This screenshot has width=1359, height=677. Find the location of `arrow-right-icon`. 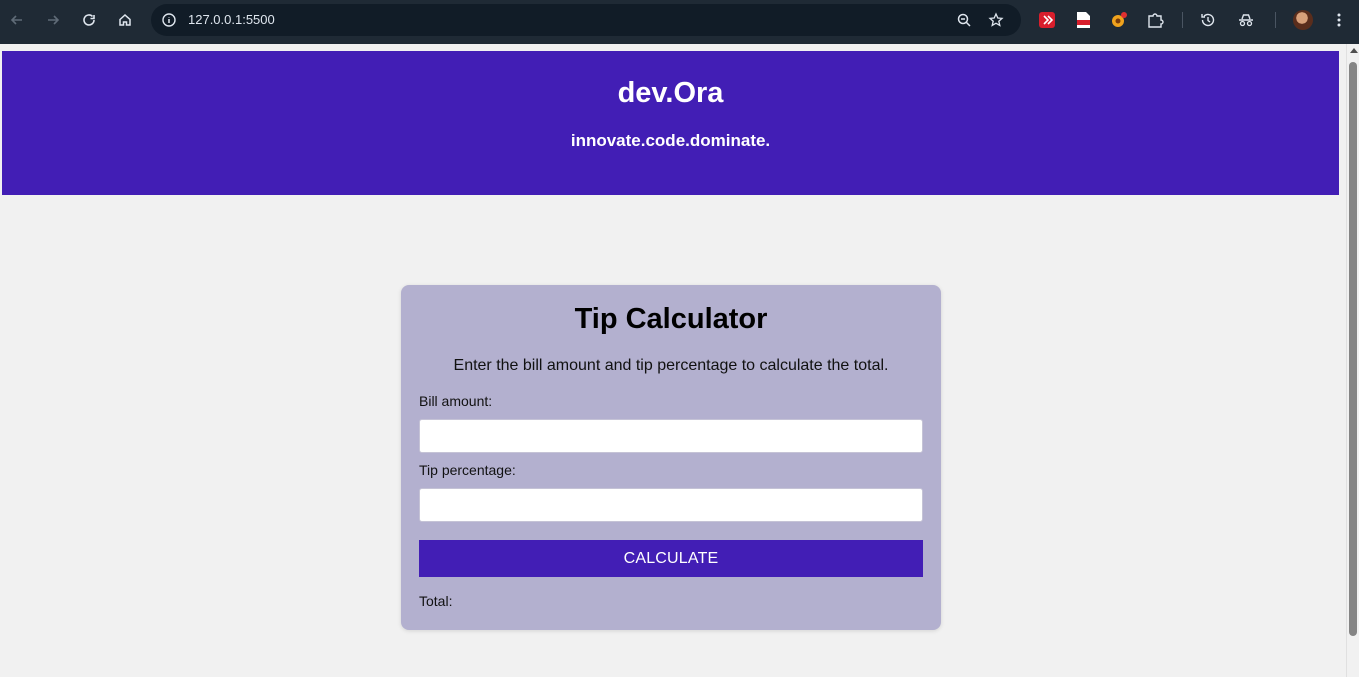

arrow-right-icon is located at coordinates (54, 20).